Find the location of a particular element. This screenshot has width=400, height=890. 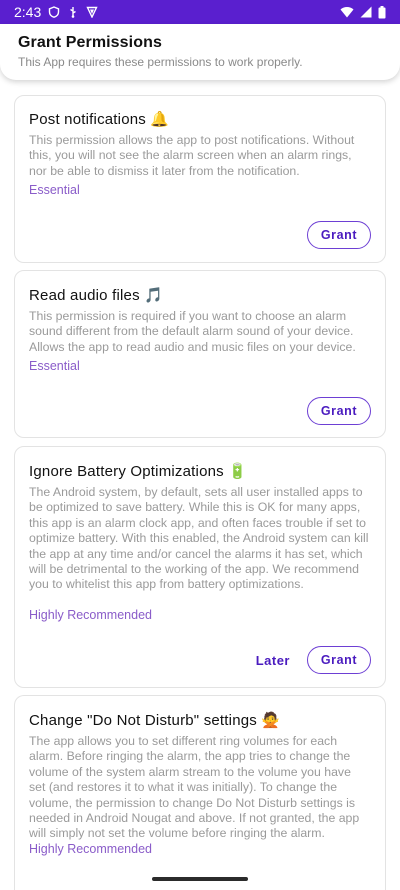

usb-icon is located at coordinates (73, 12).